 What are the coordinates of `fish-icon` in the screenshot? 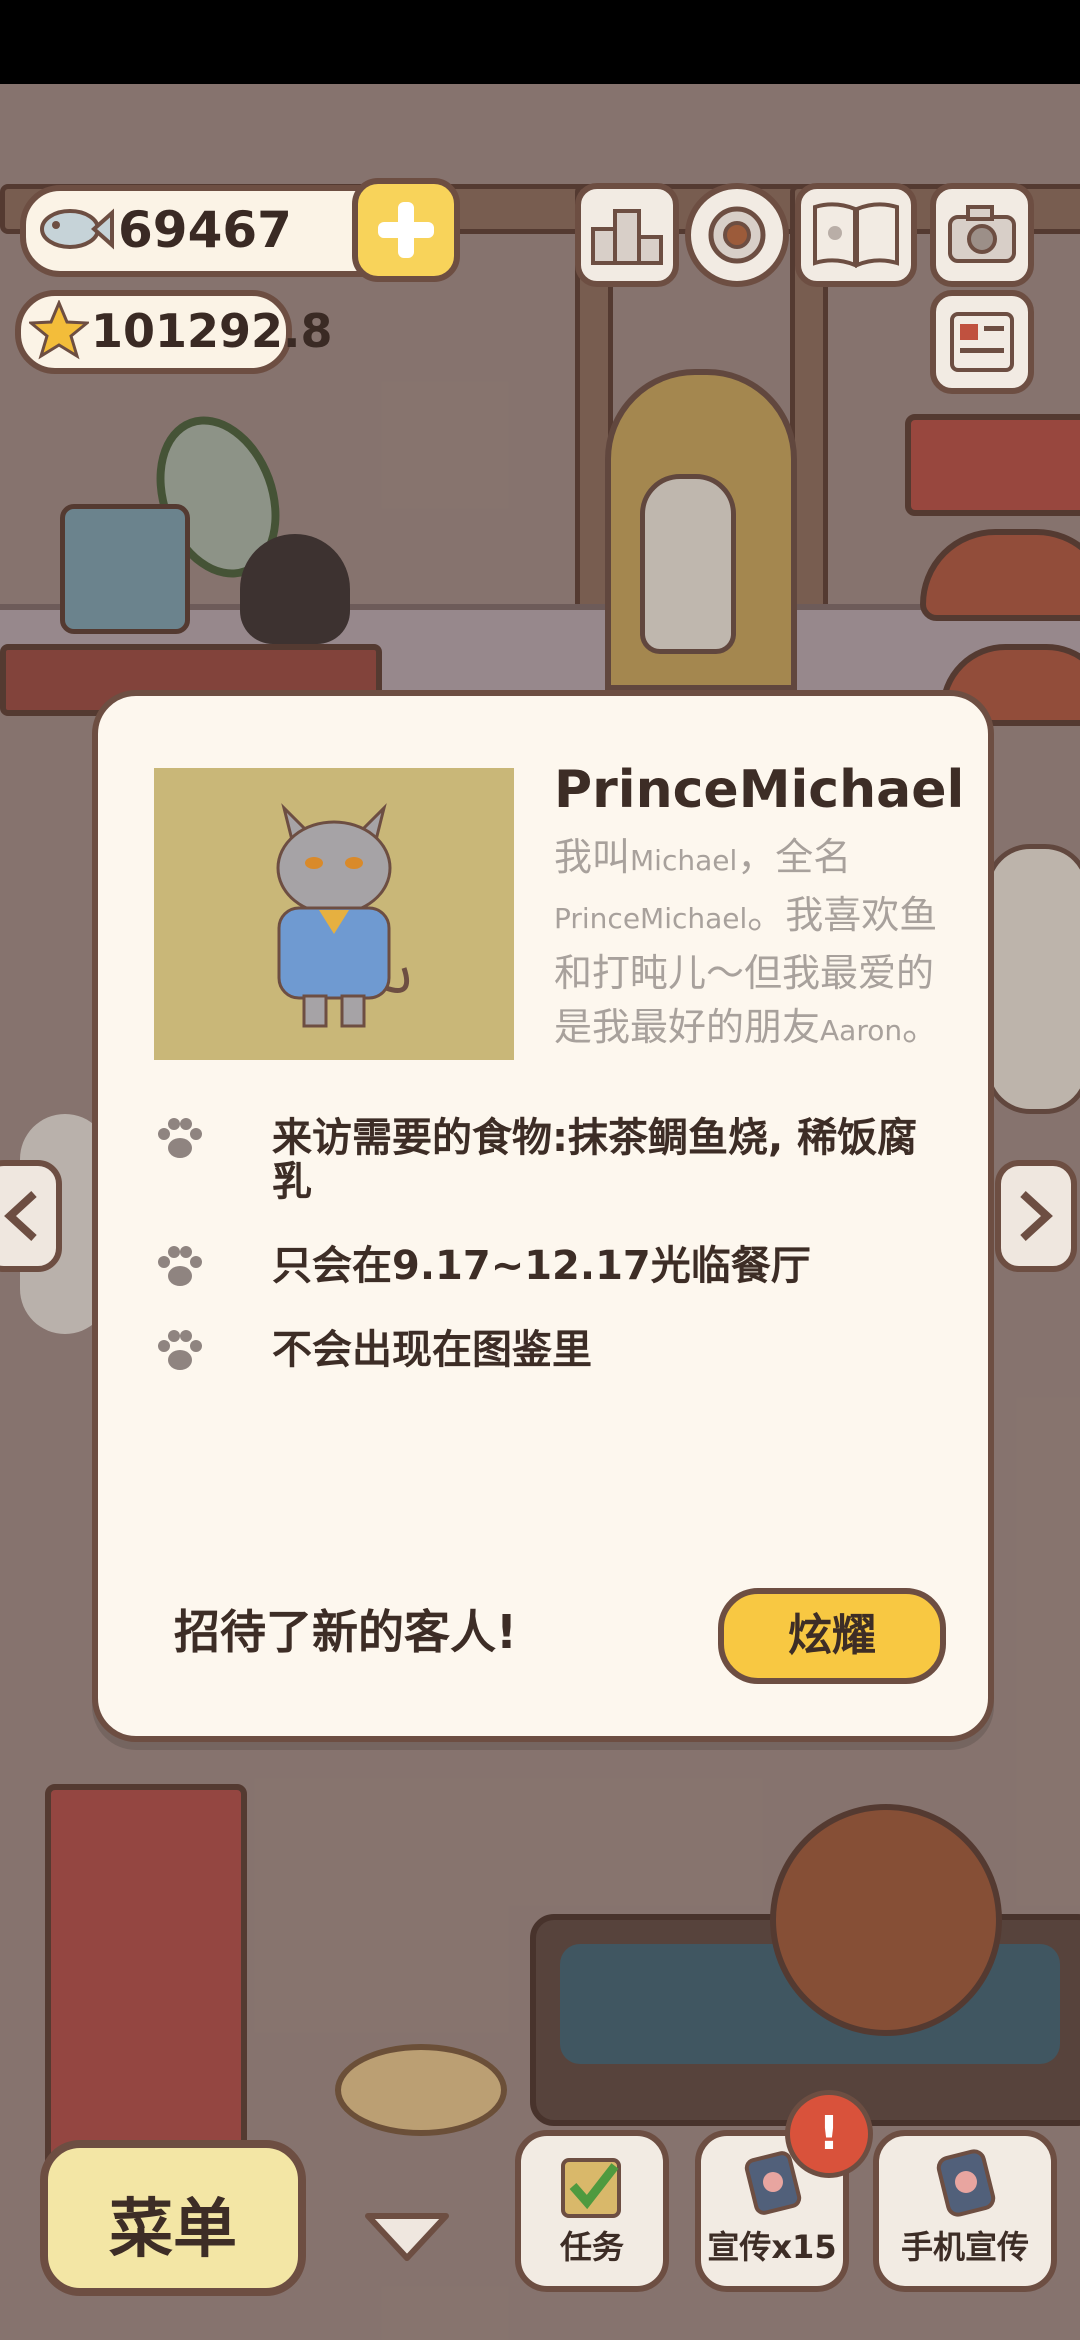 It's located at (77, 229).